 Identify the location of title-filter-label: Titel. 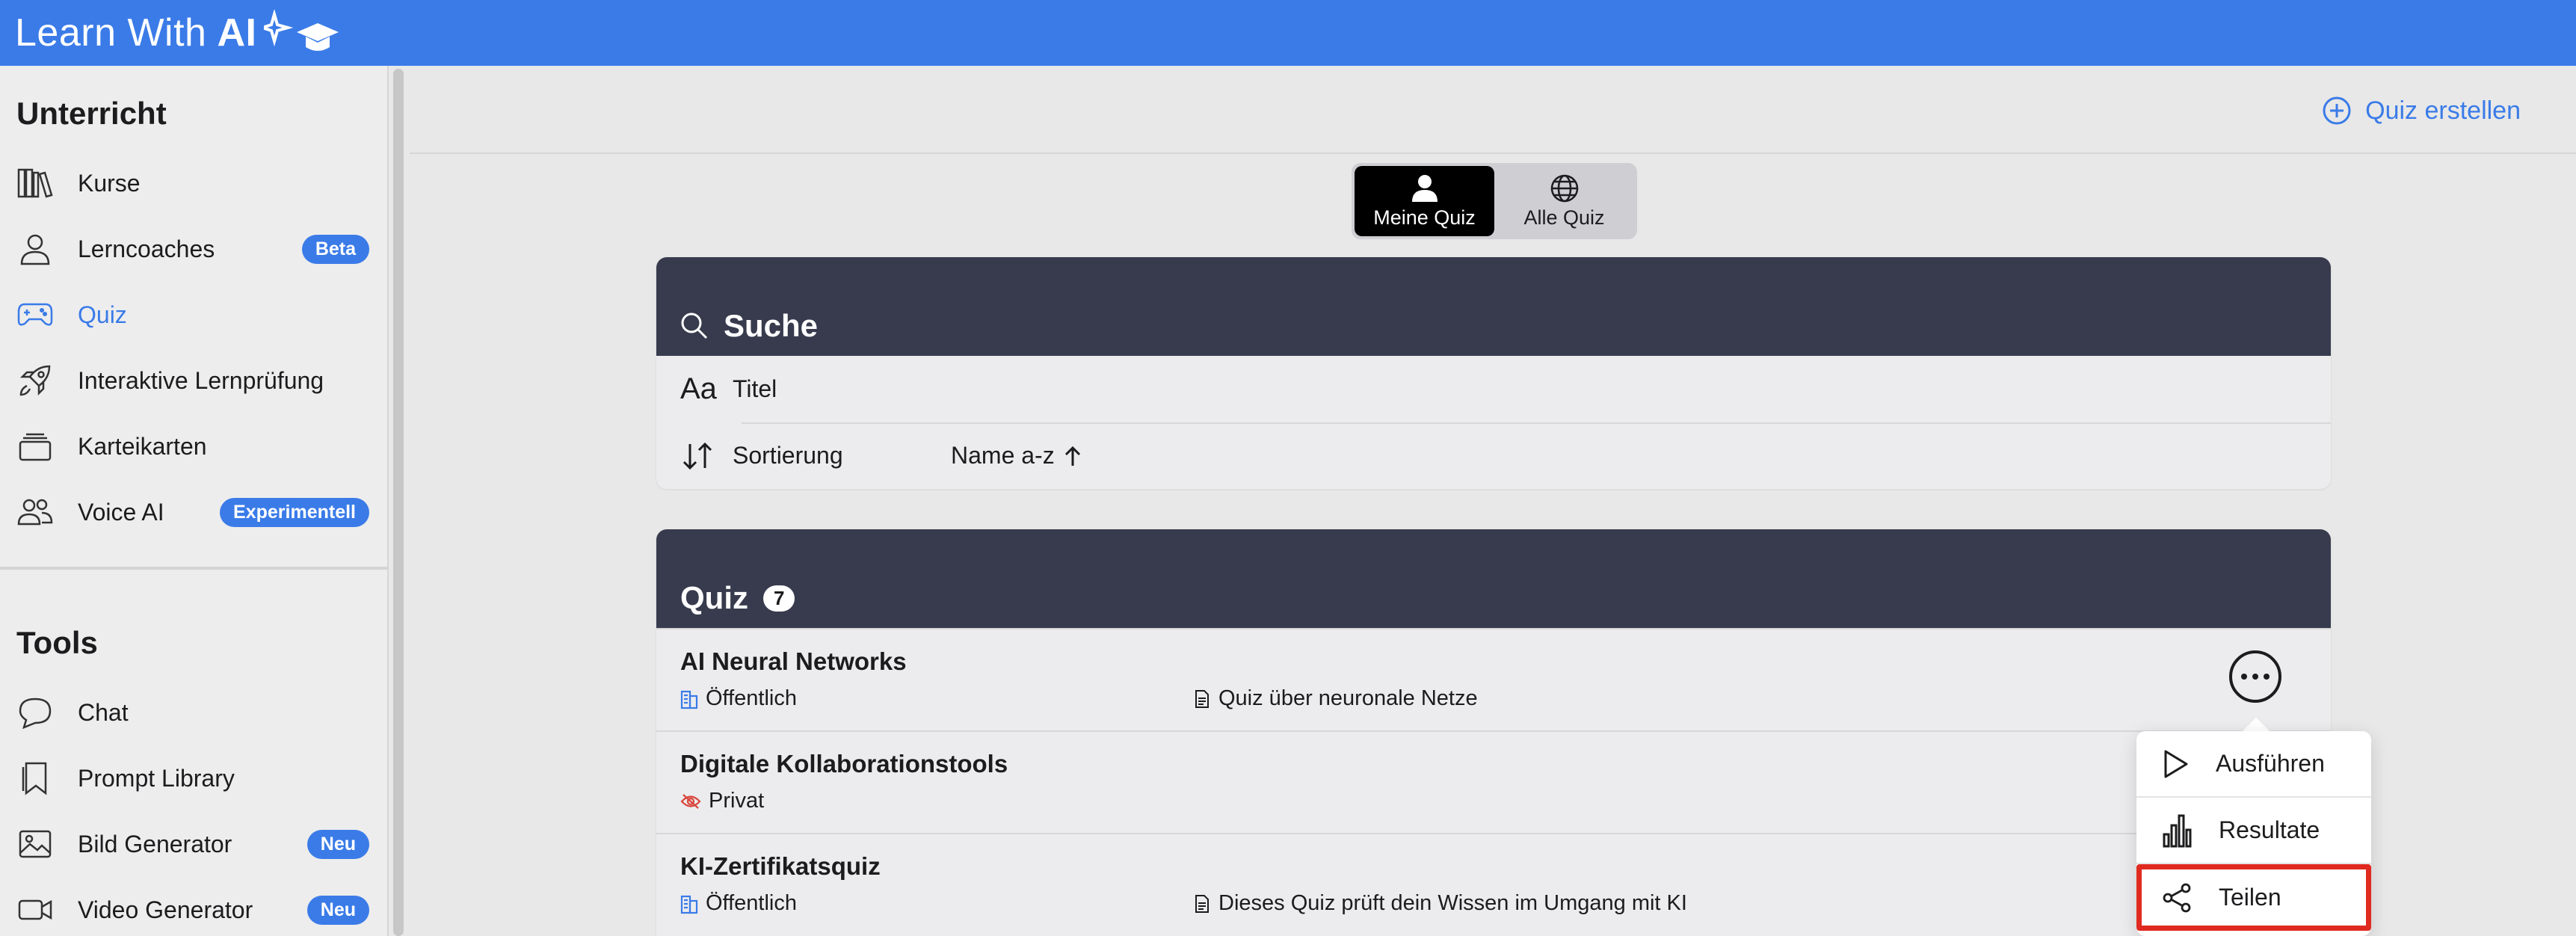
(755, 388).